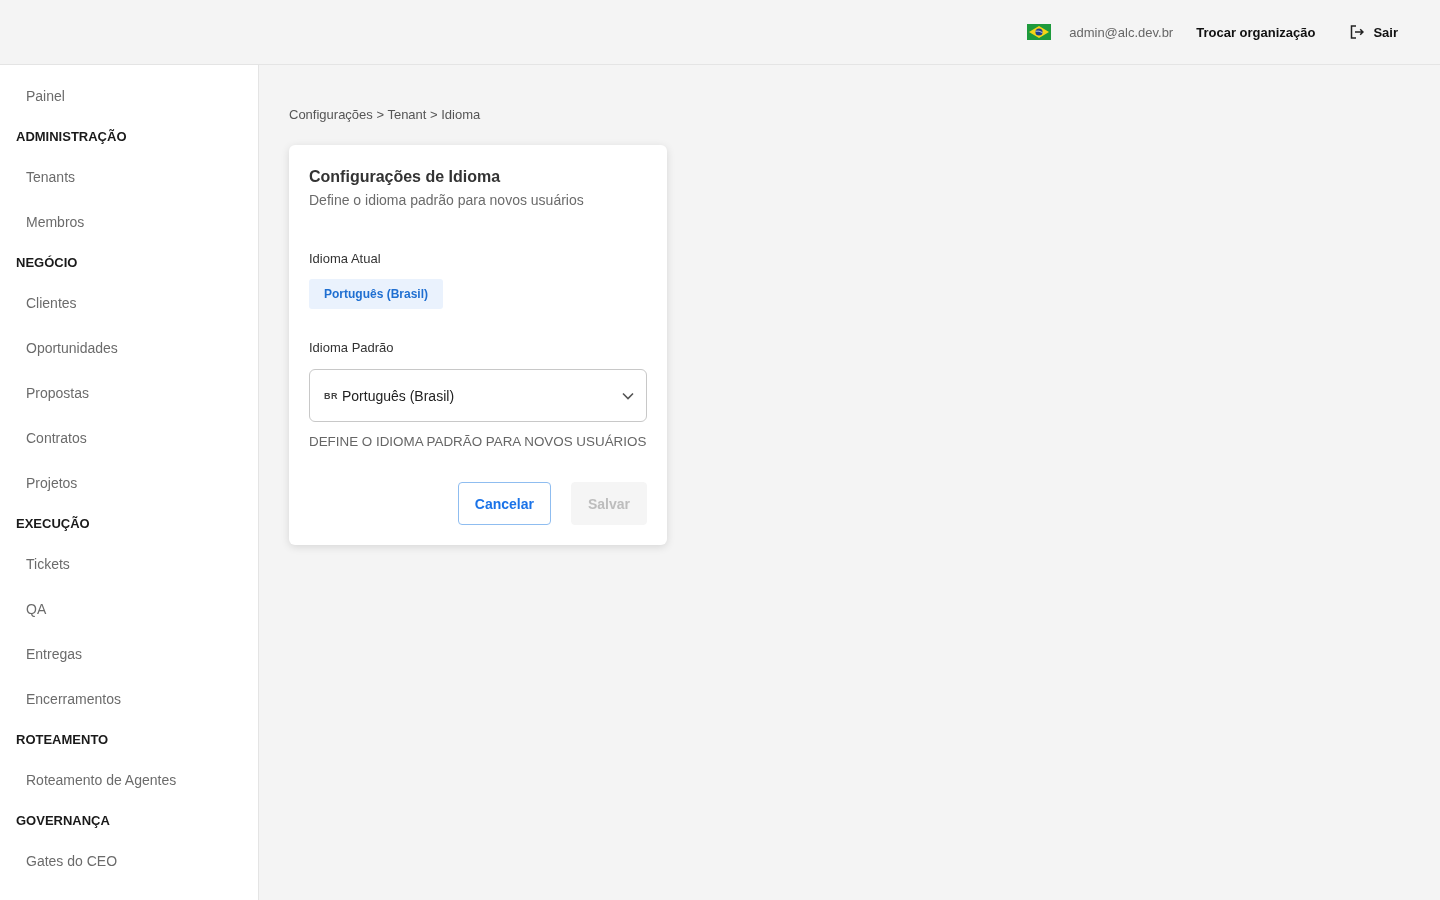  What do you see at coordinates (52, 482) in the screenshot?
I see `sidebar-item: Projetos` at bounding box center [52, 482].